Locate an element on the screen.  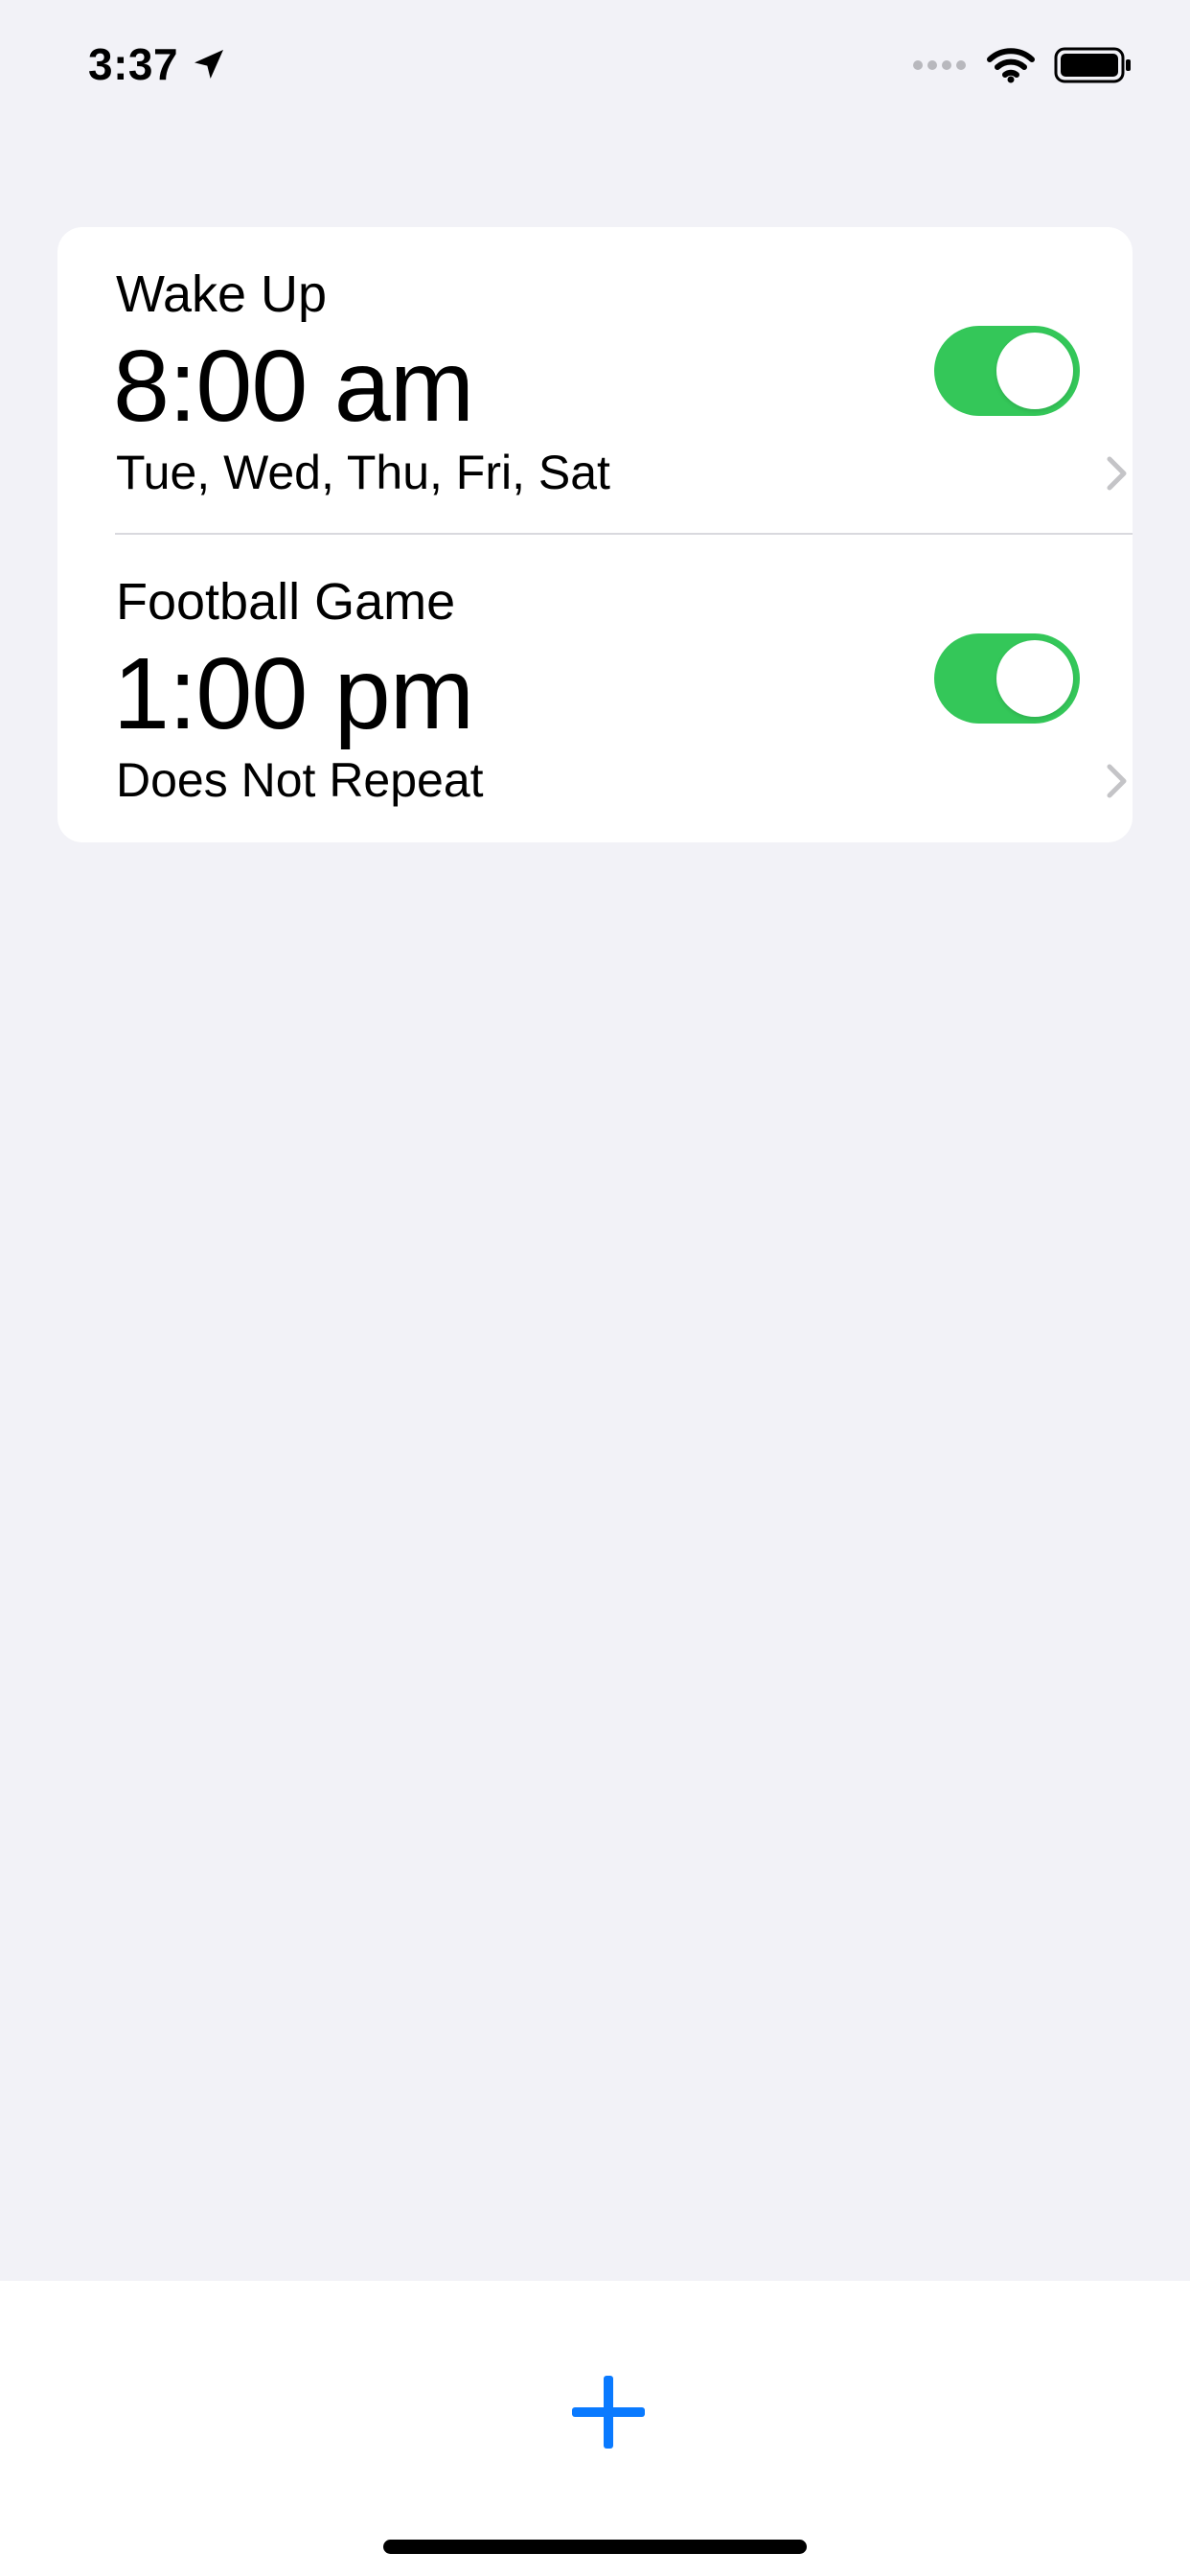
status-indicators is located at coordinates (1022, 65).